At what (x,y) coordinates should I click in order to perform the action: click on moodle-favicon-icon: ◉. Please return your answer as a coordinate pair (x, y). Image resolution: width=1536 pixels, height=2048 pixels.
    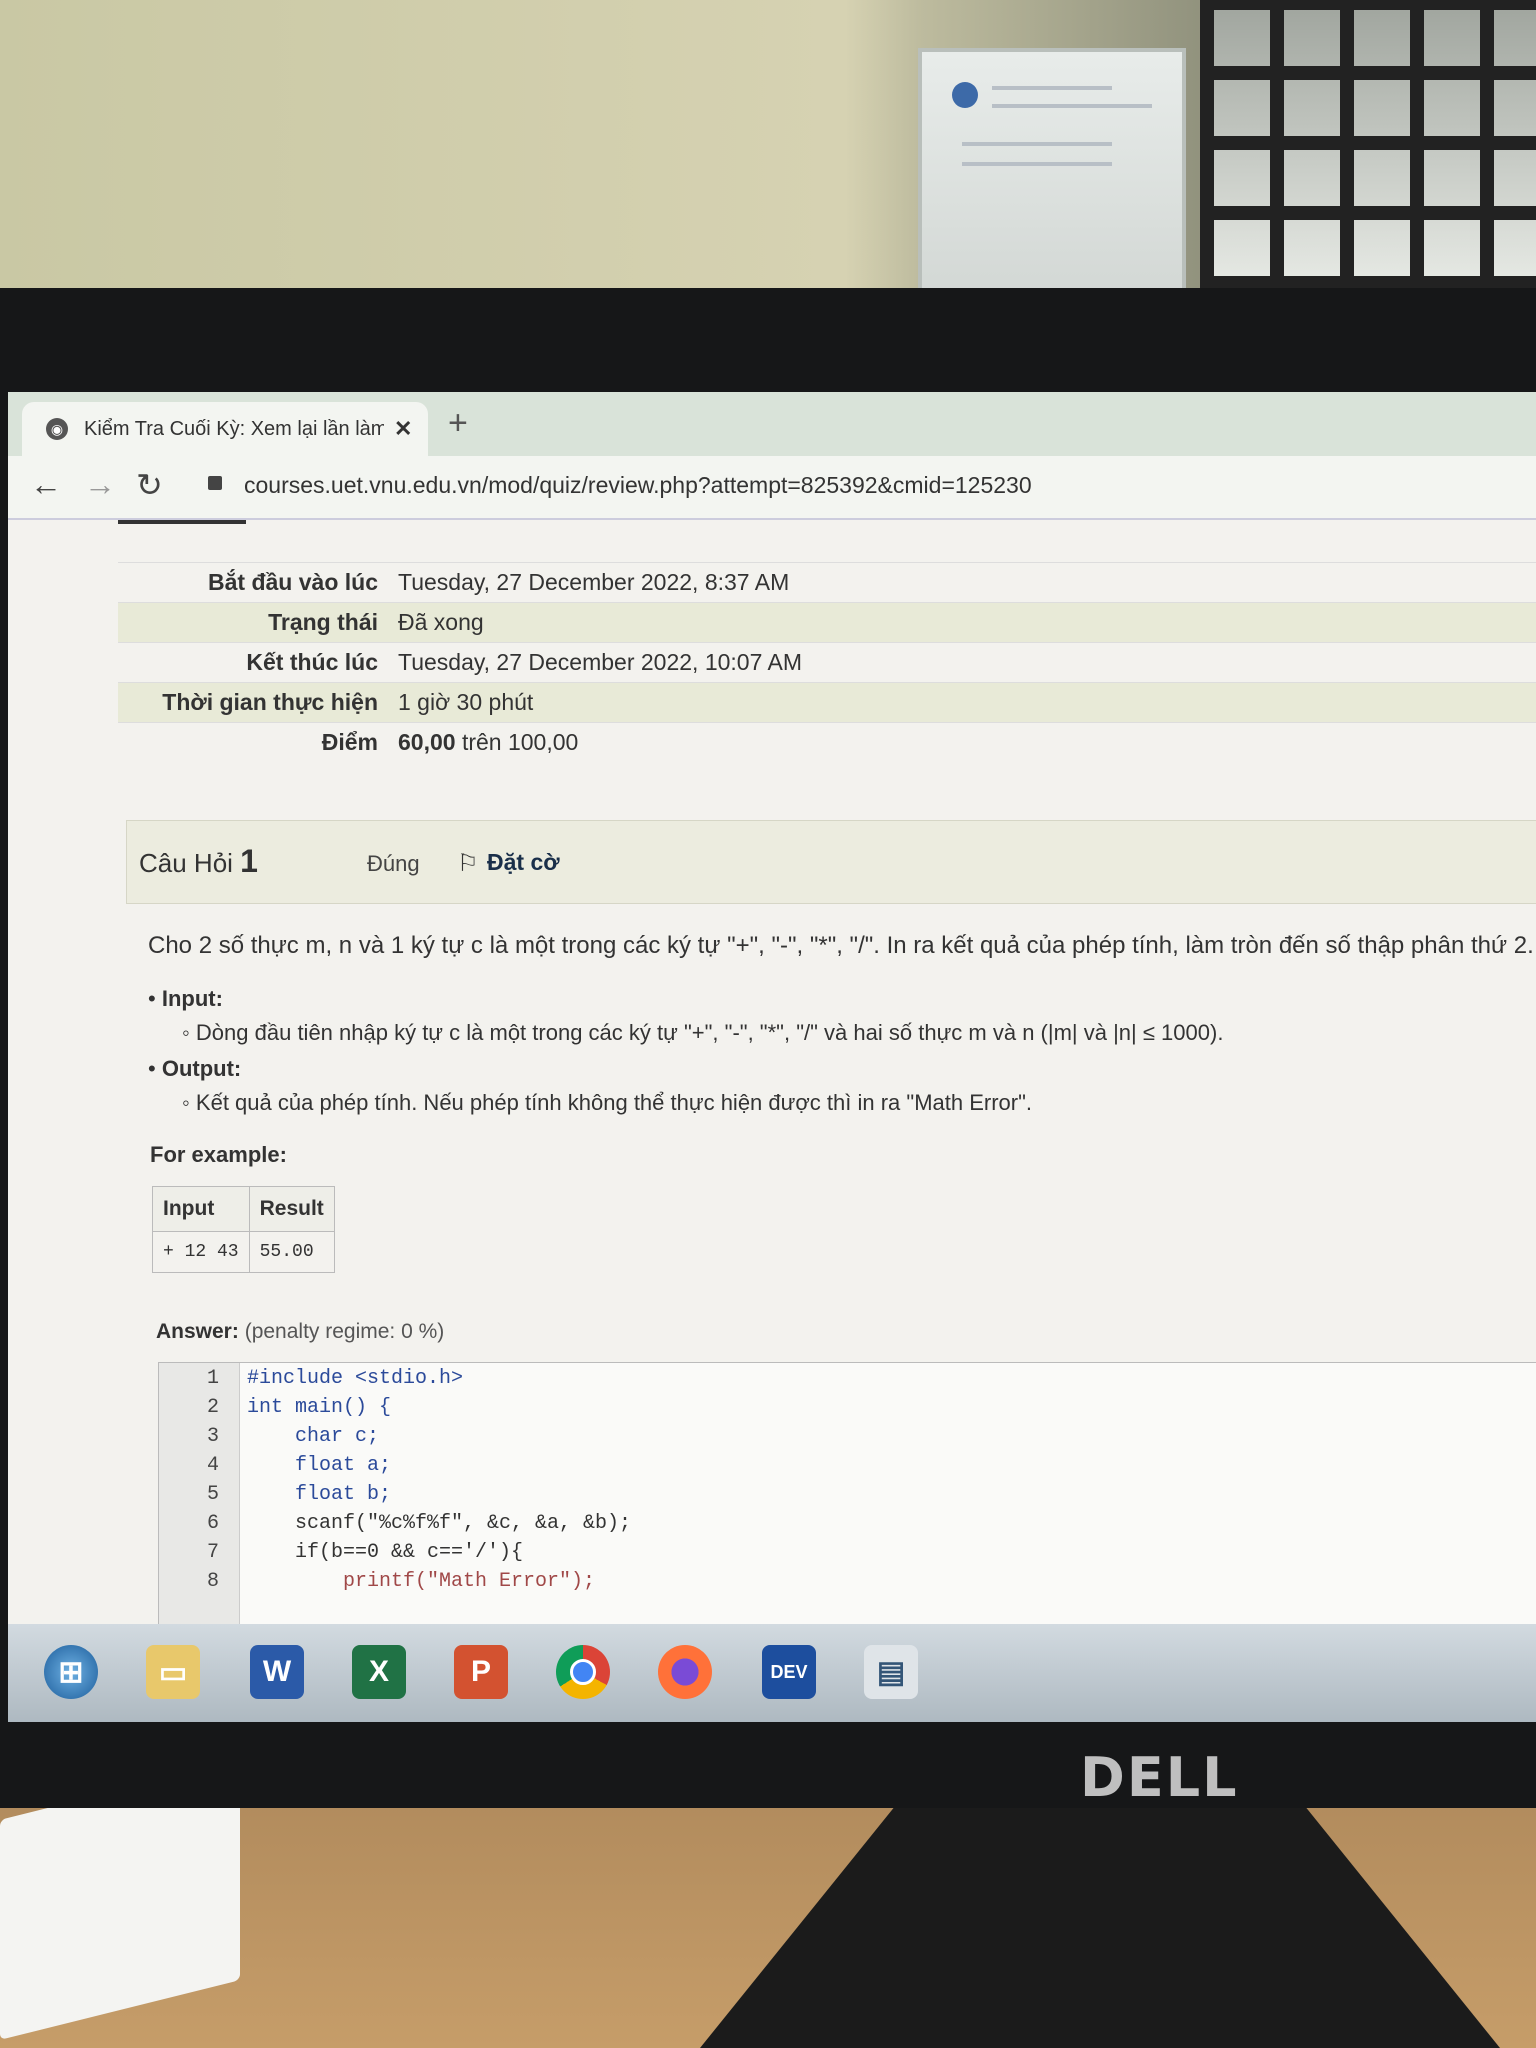
    Looking at the image, I should click on (57, 429).